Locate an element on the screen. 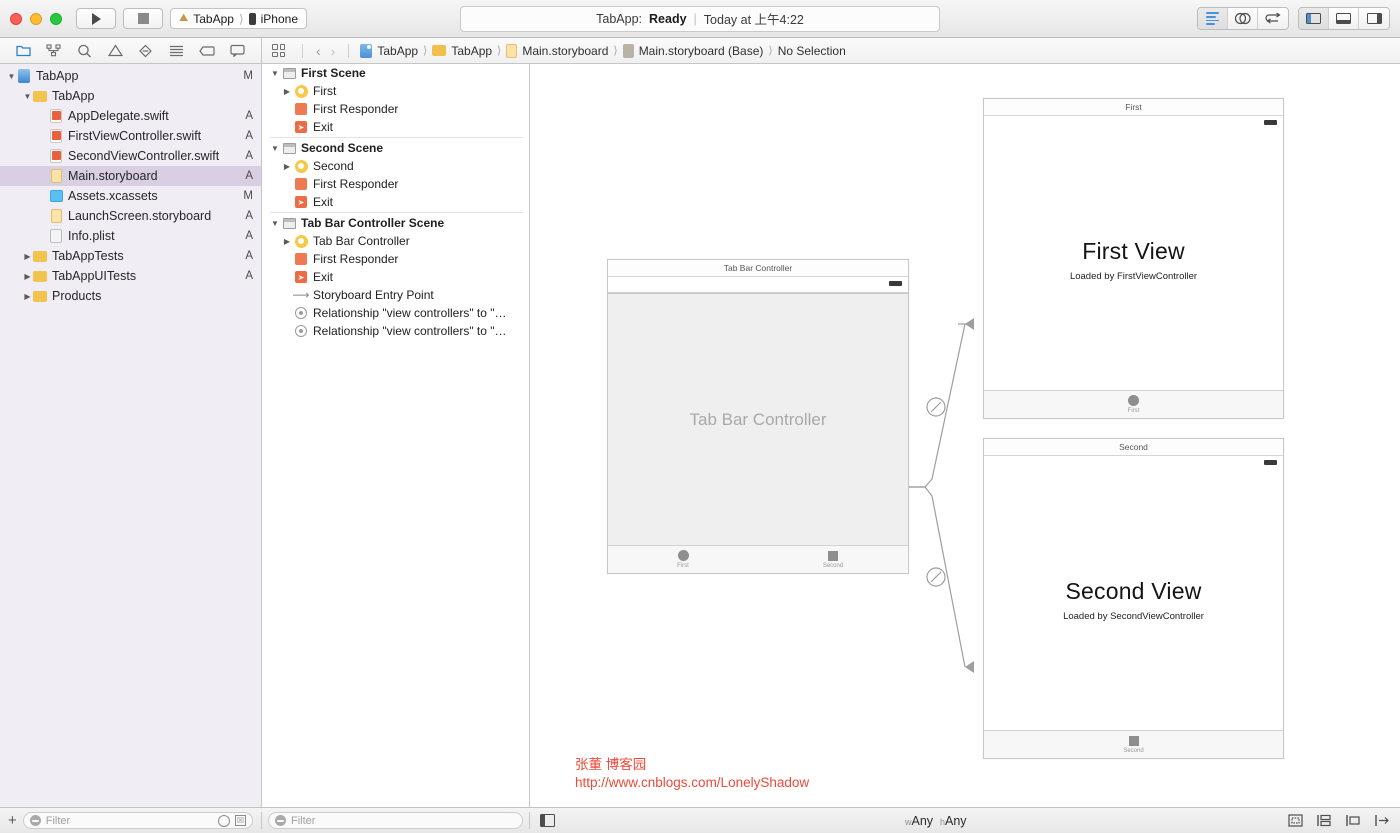 This screenshot has height=833, width=1400. symbol-navigator-tab is located at coordinates (85, 51).